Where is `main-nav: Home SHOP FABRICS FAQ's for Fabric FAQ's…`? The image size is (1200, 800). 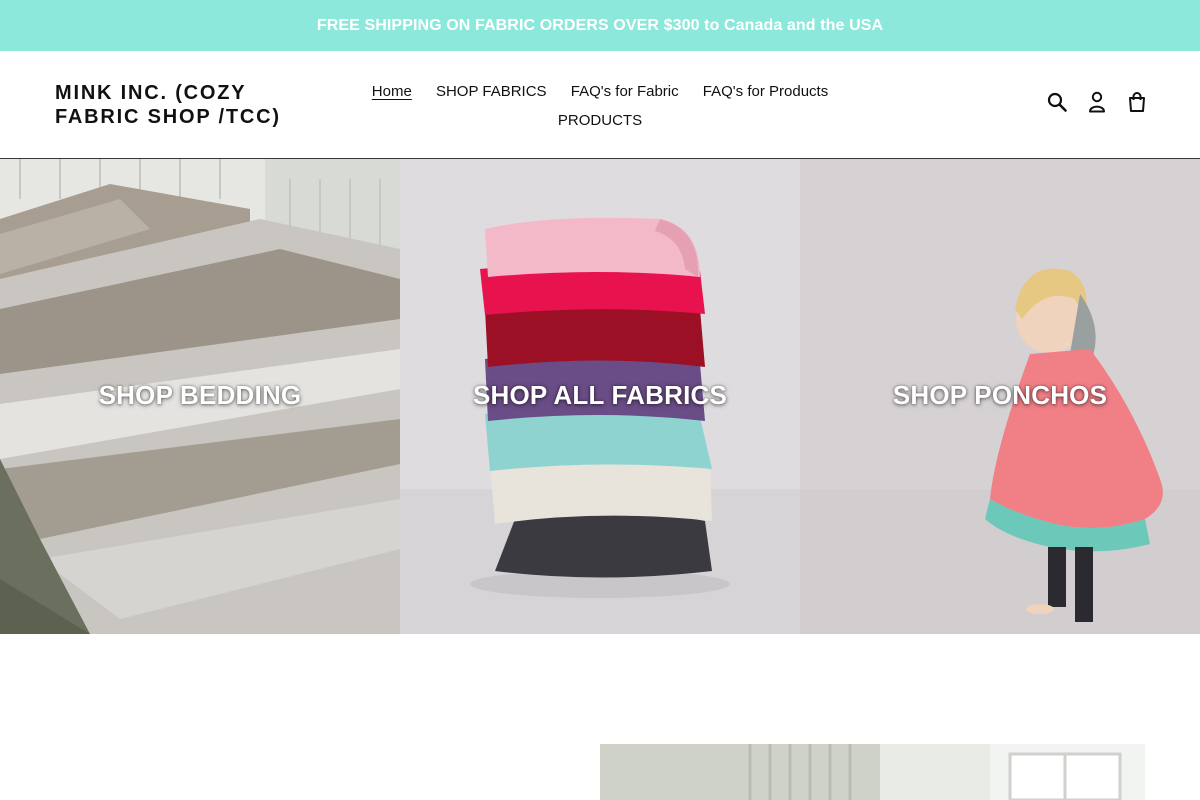
main-nav: Home SHOP FABRICS FAQ's for Fabric FAQ's… is located at coordinates (600, 106).